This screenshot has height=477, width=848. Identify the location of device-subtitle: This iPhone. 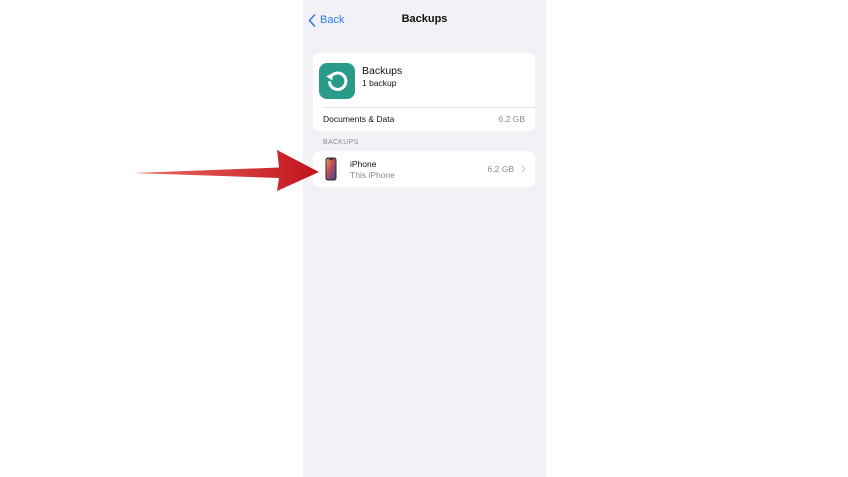
(372, 175).